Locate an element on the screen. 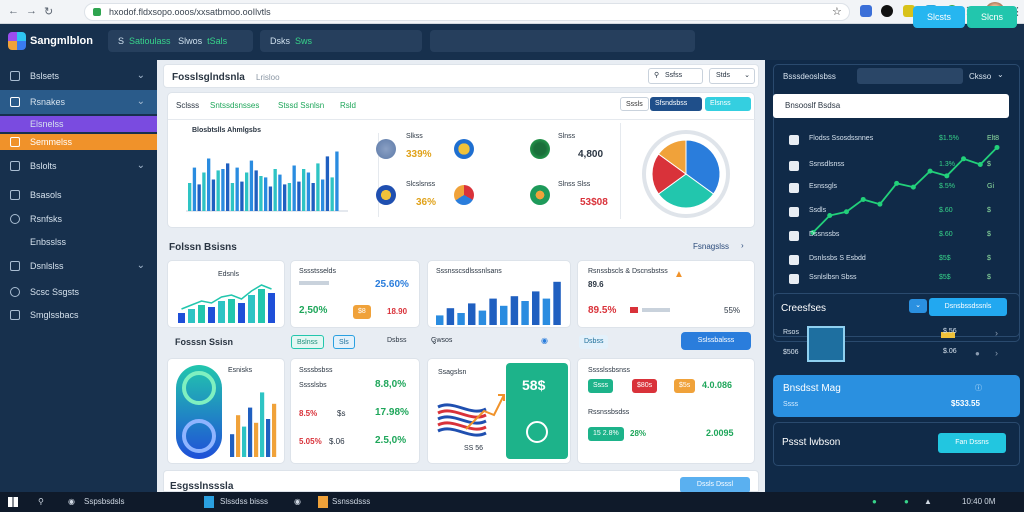 Image resolution: width=1024 pixels, height=512 pixels. search-button: ⚲ Ssfss is located at coordinates (675, 76).